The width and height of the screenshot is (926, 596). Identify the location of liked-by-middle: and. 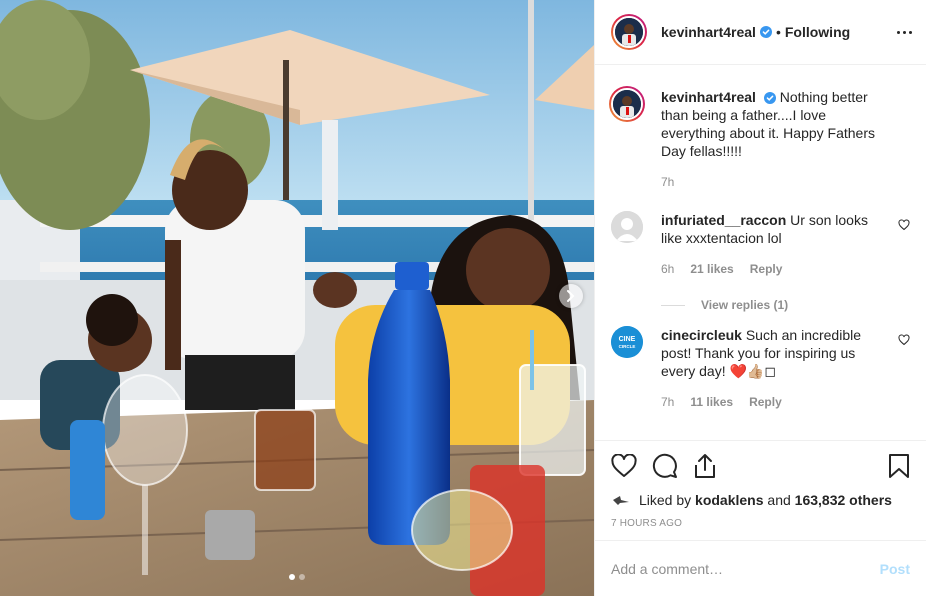
(779, 500).